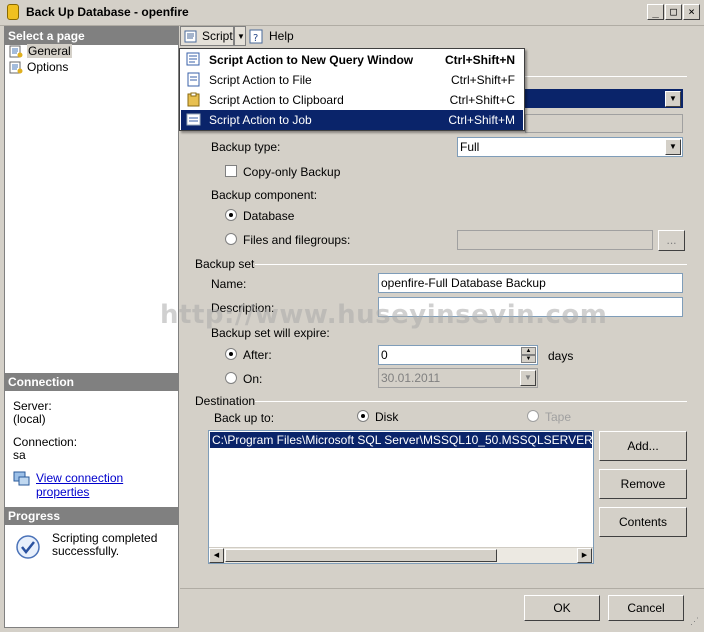  What do you see at coordinates (45, 442) in the screenshot?
I see `connection-label: Connection:` at bounding box center [45, 442].